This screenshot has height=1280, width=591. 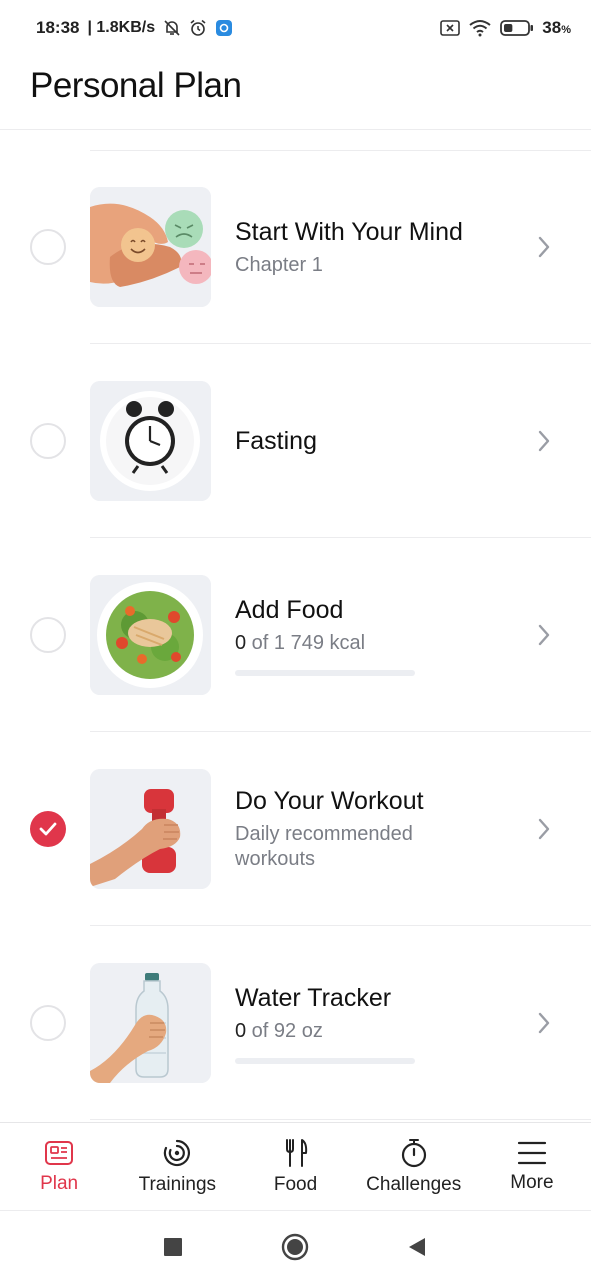 I want to click on plan-item-title: Water Tracker, so click(x=313, y=997).